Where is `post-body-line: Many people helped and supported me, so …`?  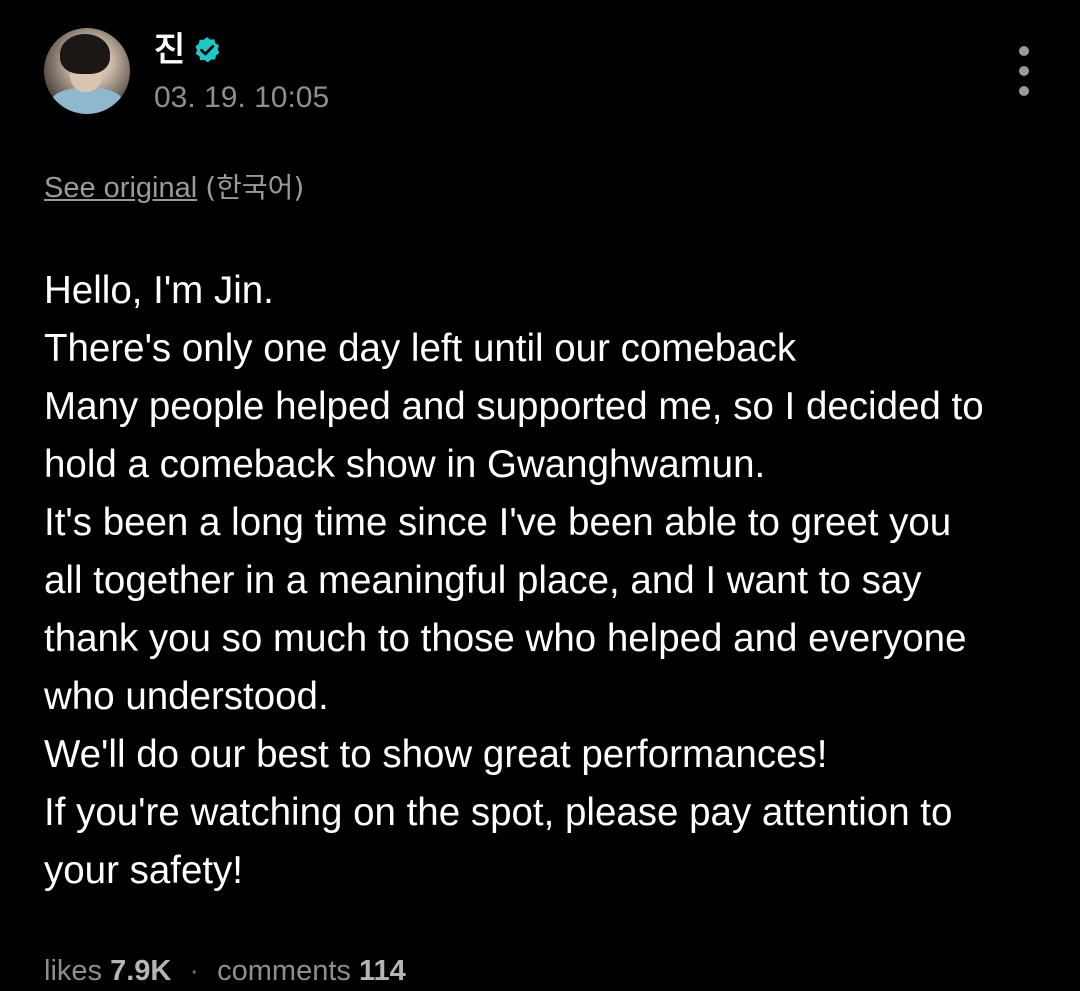
post-body-line: Many people helped and supported me, so … is located at coordinates (514, 406).